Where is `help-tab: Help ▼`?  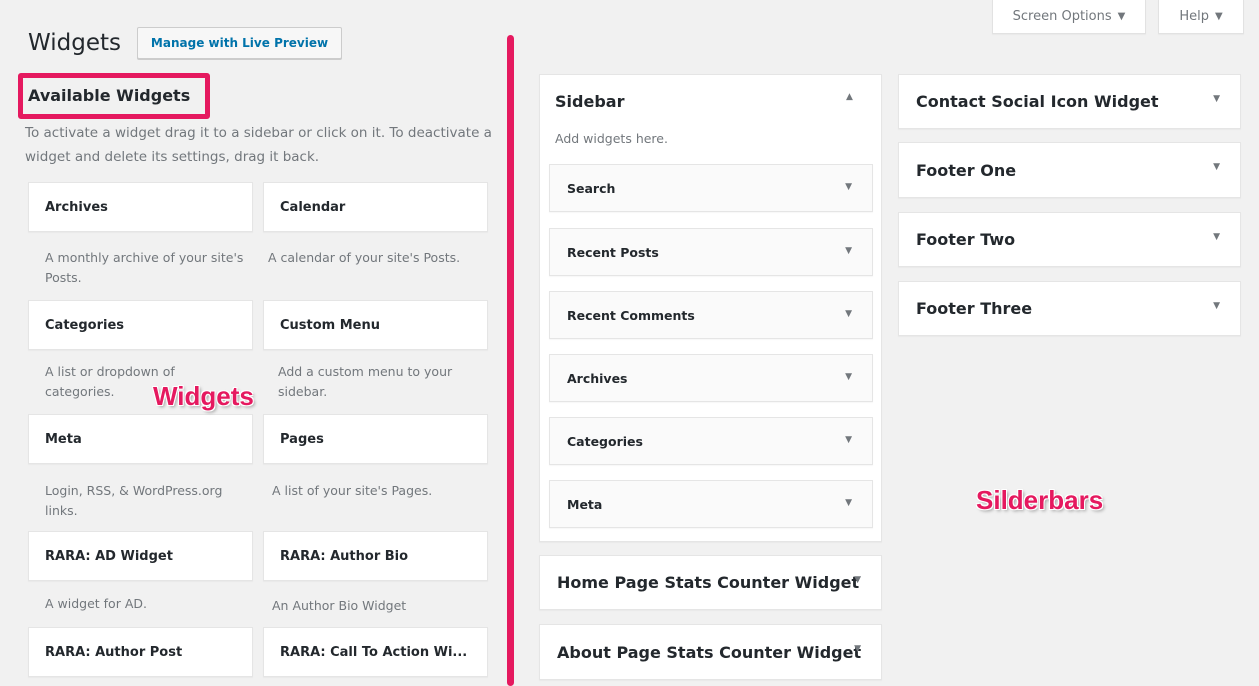 help-tab: Help ▼ is located at coordinates (1201, 17).